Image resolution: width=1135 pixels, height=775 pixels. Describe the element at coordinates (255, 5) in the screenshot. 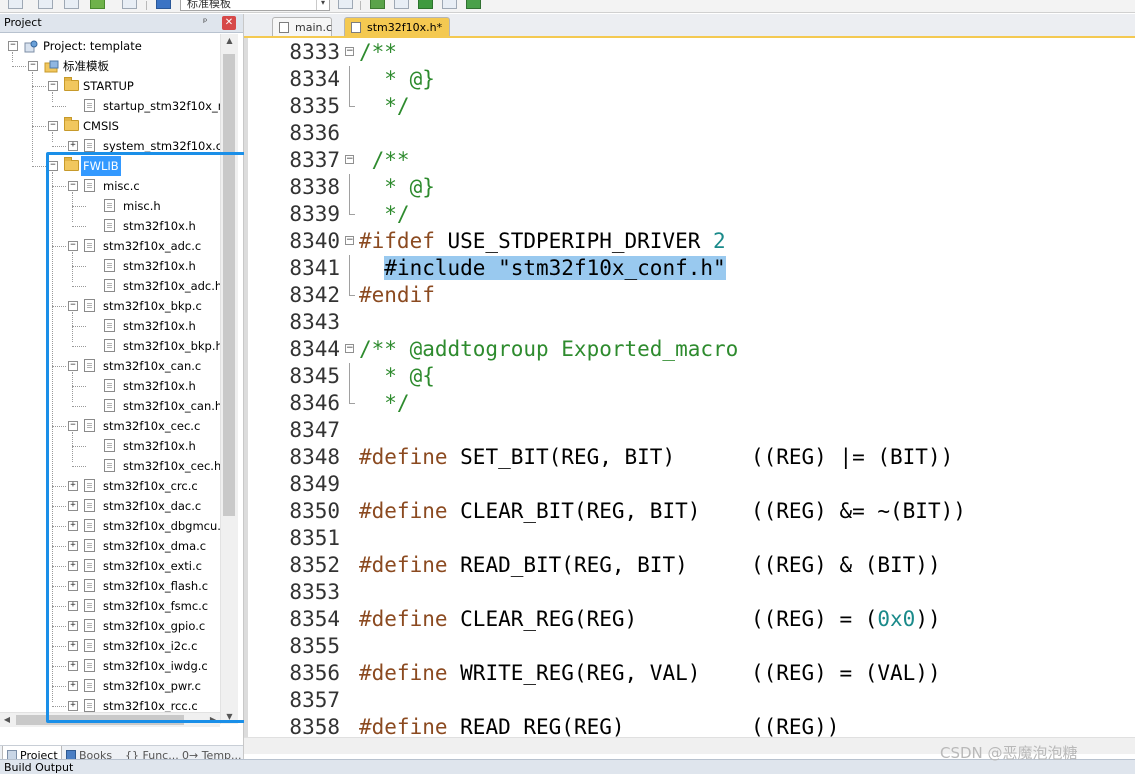

I see `target-select: 标准模板 ▾` at that location.